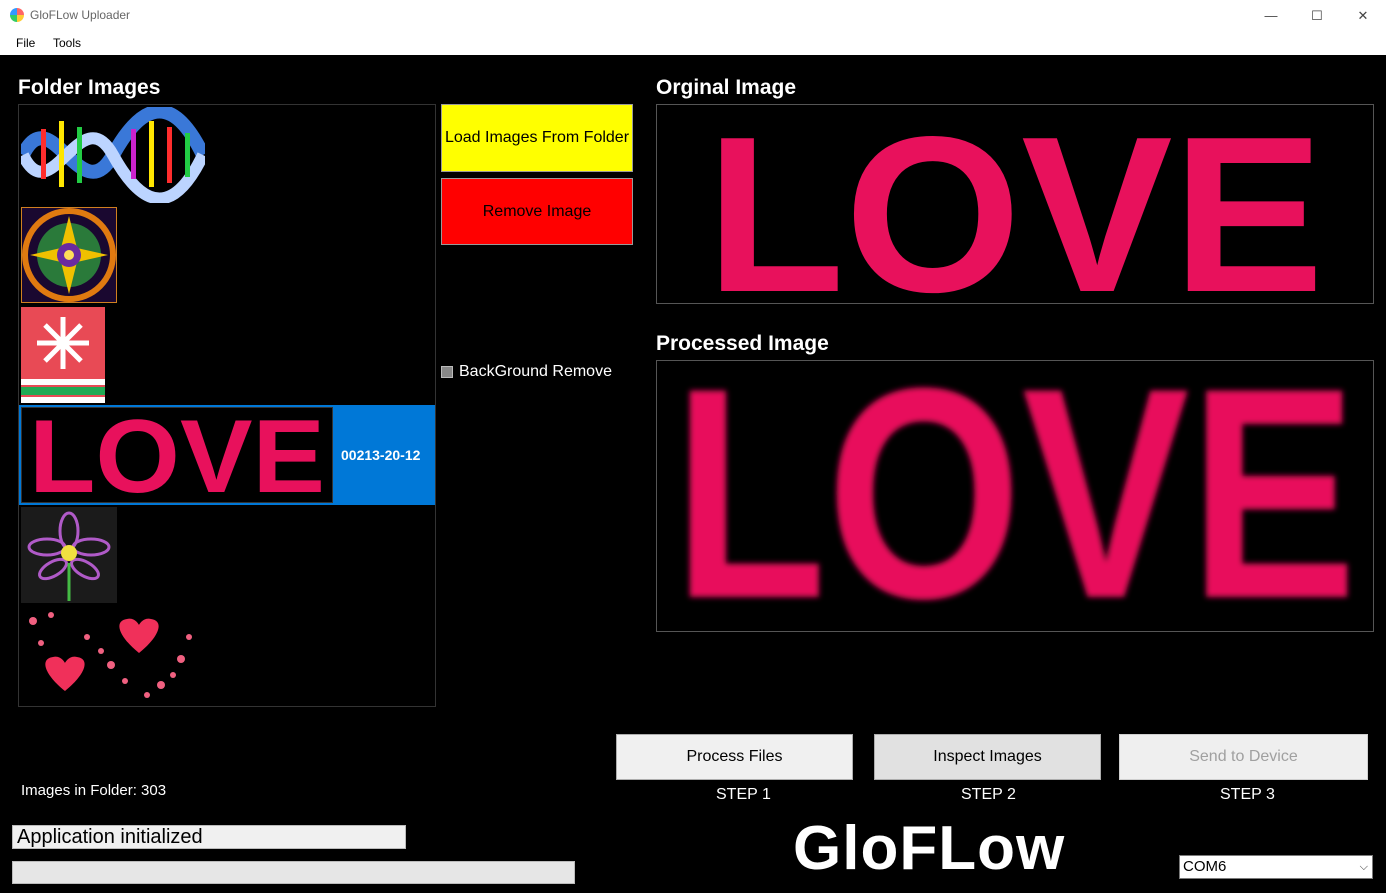 Image resolution: width=1386 pixels, height=893 pixels. What do you see at coordinates (209, 837) in the screenshot?
I see `status-field: Application initialized` at bounding box center [209, 837].